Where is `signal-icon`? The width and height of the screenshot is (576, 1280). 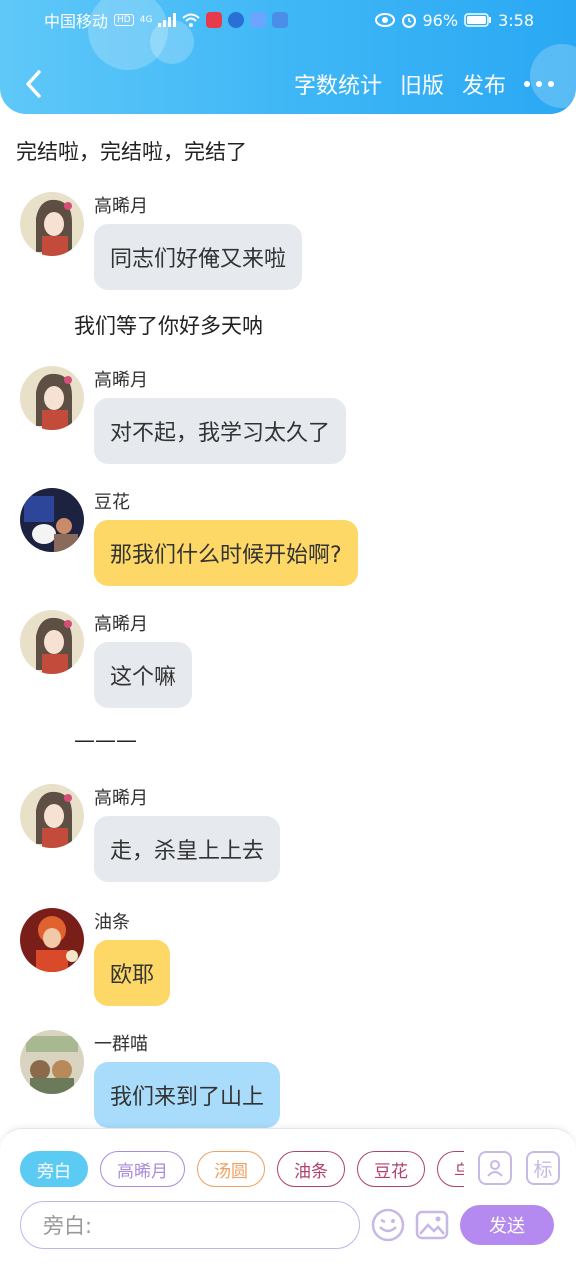 signal-icon is located at coordinates (167, 20).